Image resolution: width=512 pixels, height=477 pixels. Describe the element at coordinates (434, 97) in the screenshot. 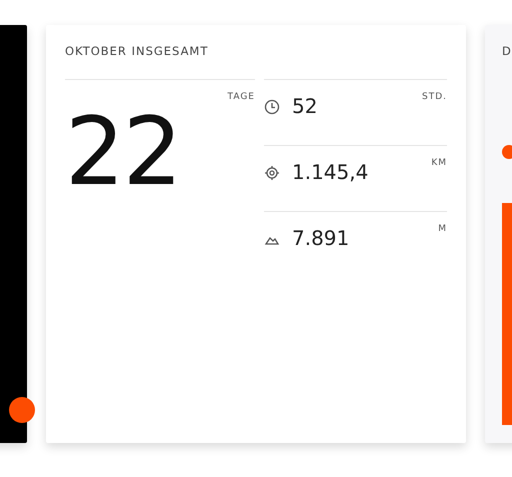

I see `stat-unit: STD.` at that location.